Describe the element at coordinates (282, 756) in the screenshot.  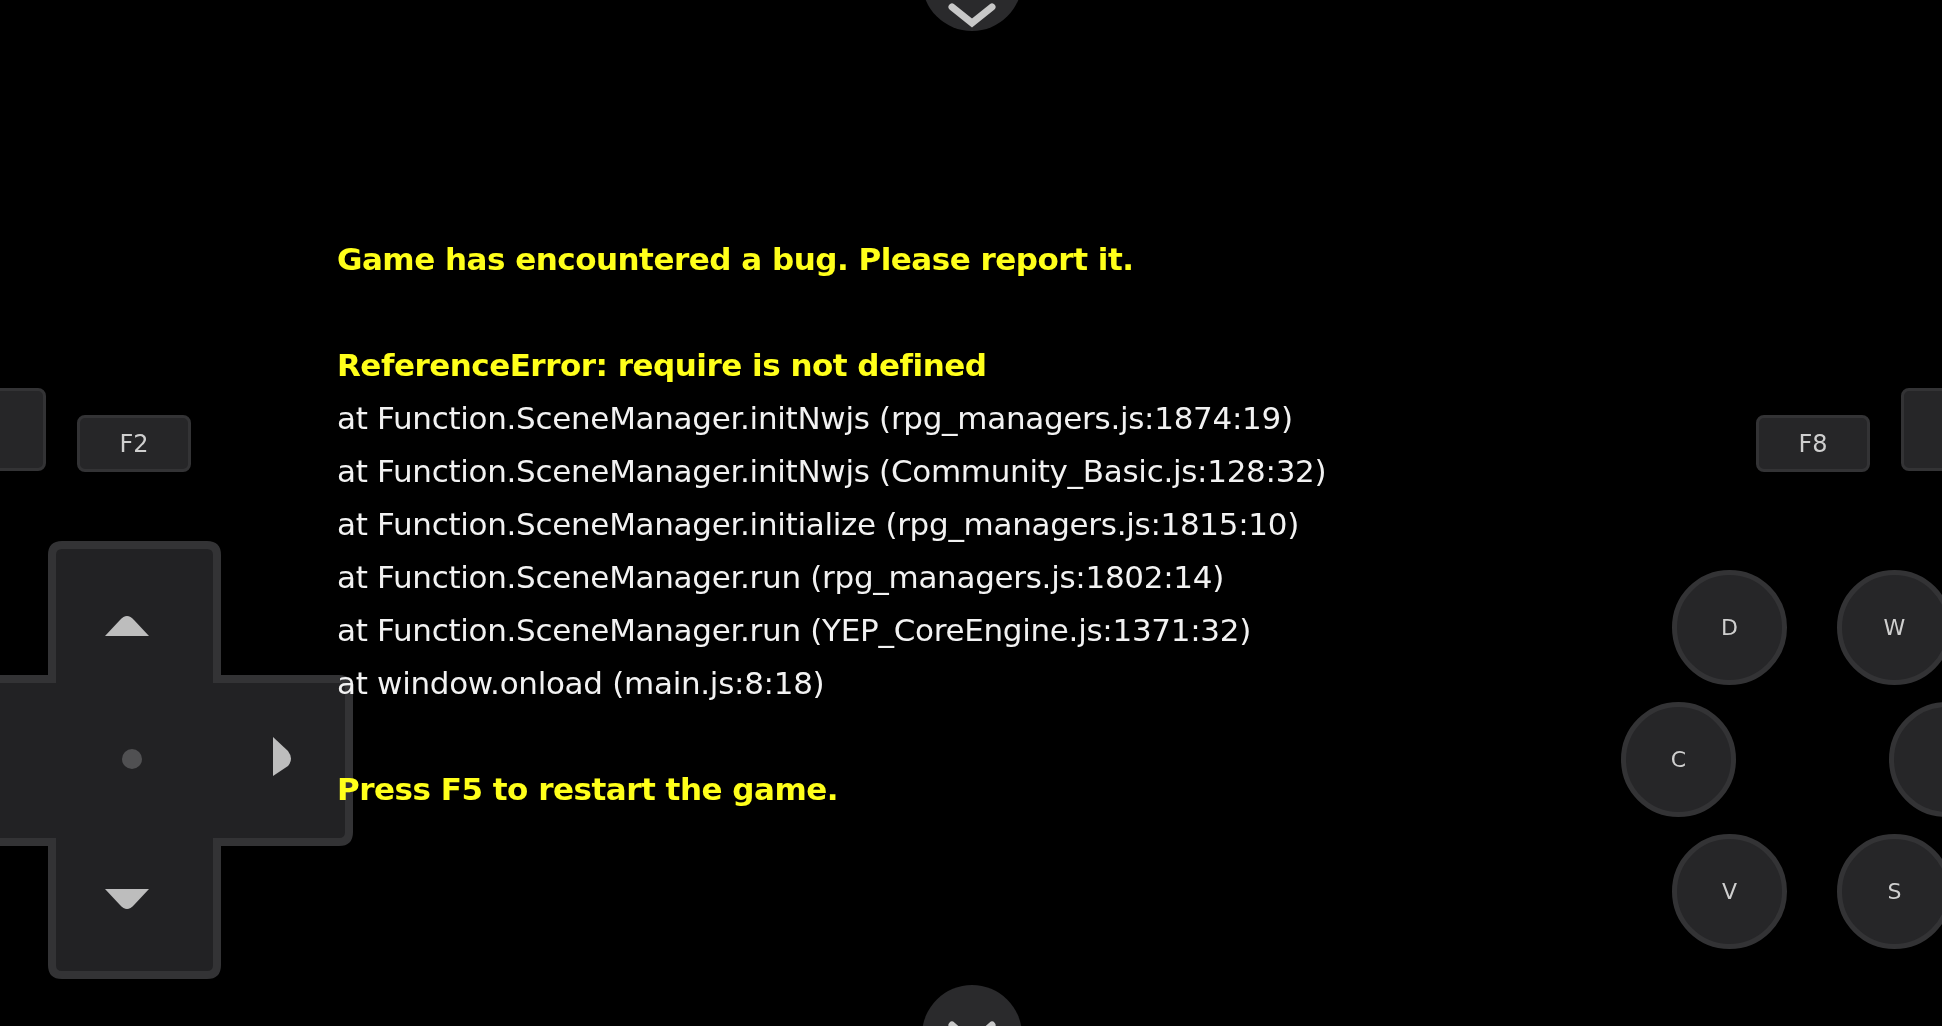
I see `arrow-right-icon` at that location.